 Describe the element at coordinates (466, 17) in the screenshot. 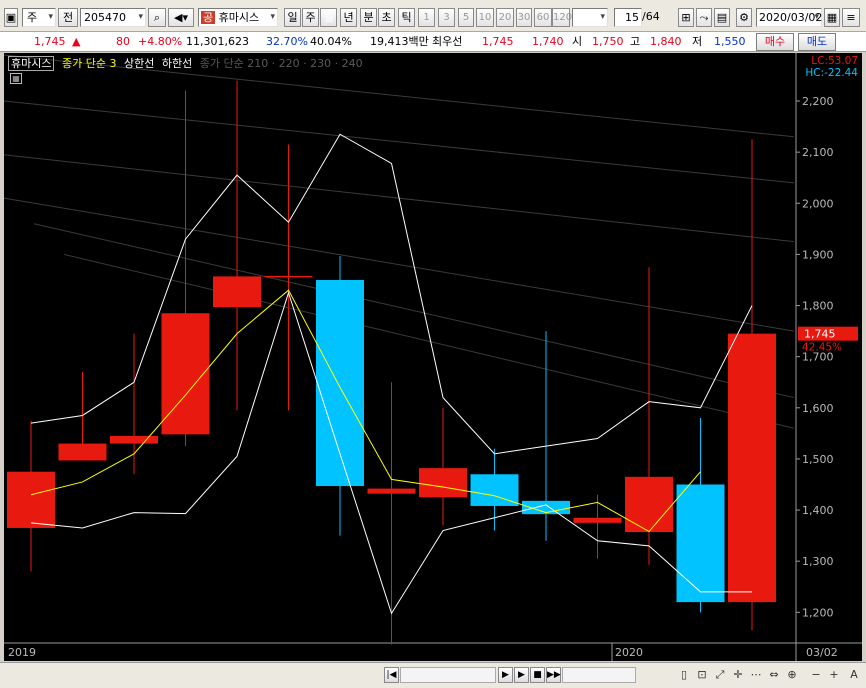

I see `interval-button-5: 5` at that location.